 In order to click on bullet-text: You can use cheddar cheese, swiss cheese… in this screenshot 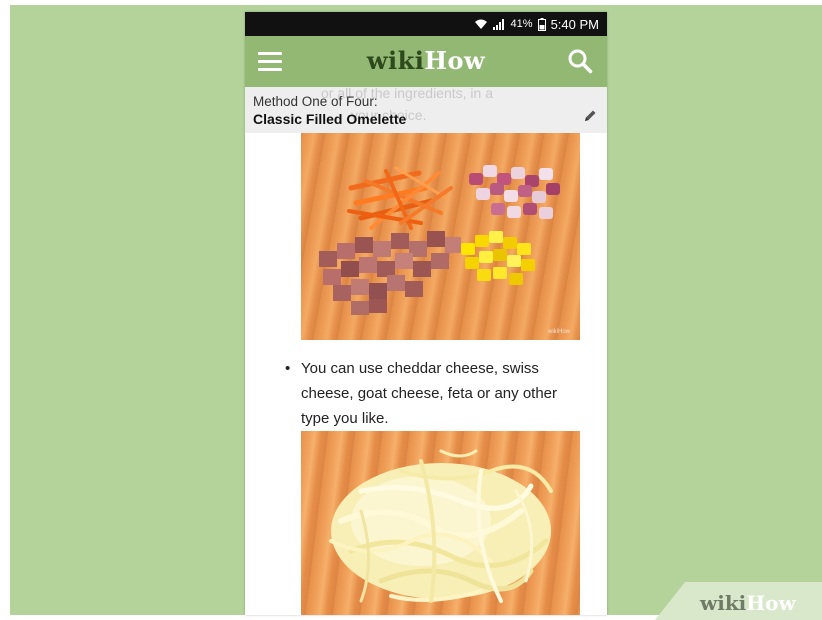, I will do `click(429, 393)`.